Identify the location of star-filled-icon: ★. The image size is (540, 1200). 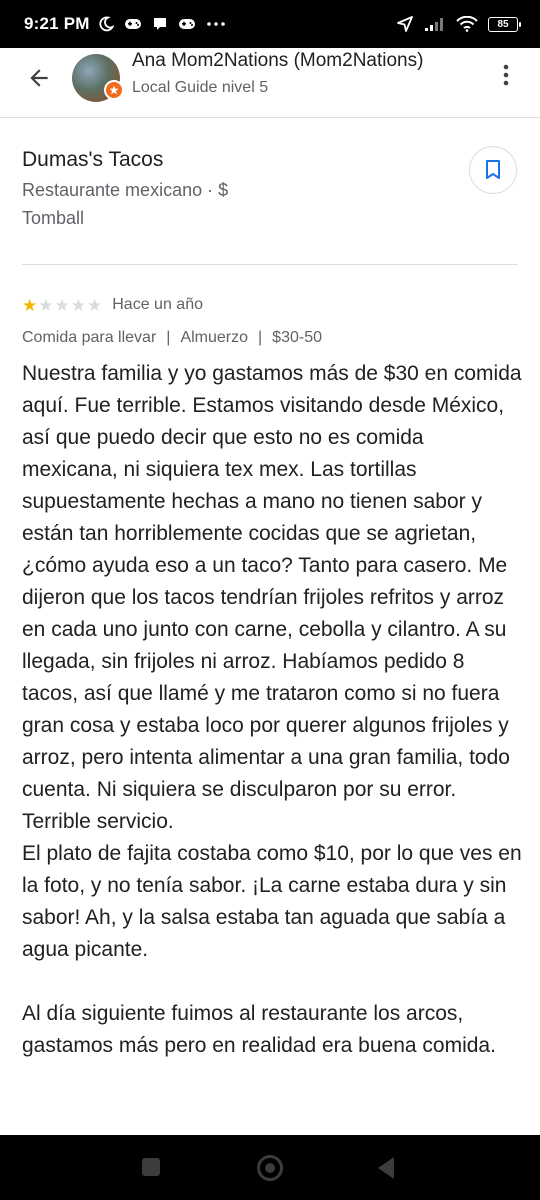
(30, 305).